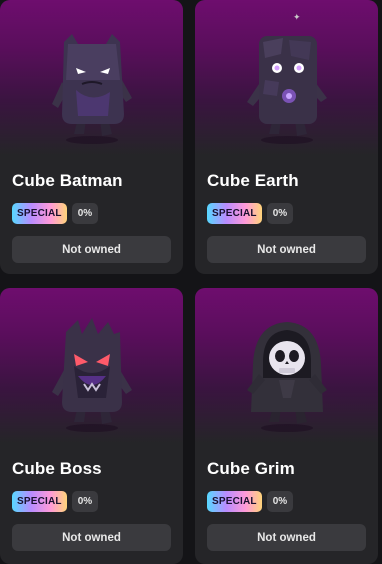 This screenshot has width=382, height=564. What do you see at coordinates (297, 17) in the screenshot?
I see `sparkle-icon: ✦` at bounding box center [297, 17].